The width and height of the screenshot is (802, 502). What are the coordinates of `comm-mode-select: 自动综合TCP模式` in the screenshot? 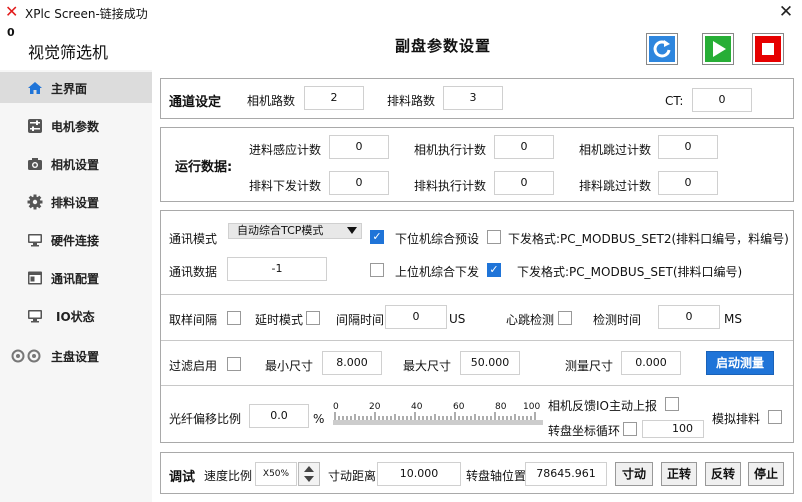 It's located at (295, 231).